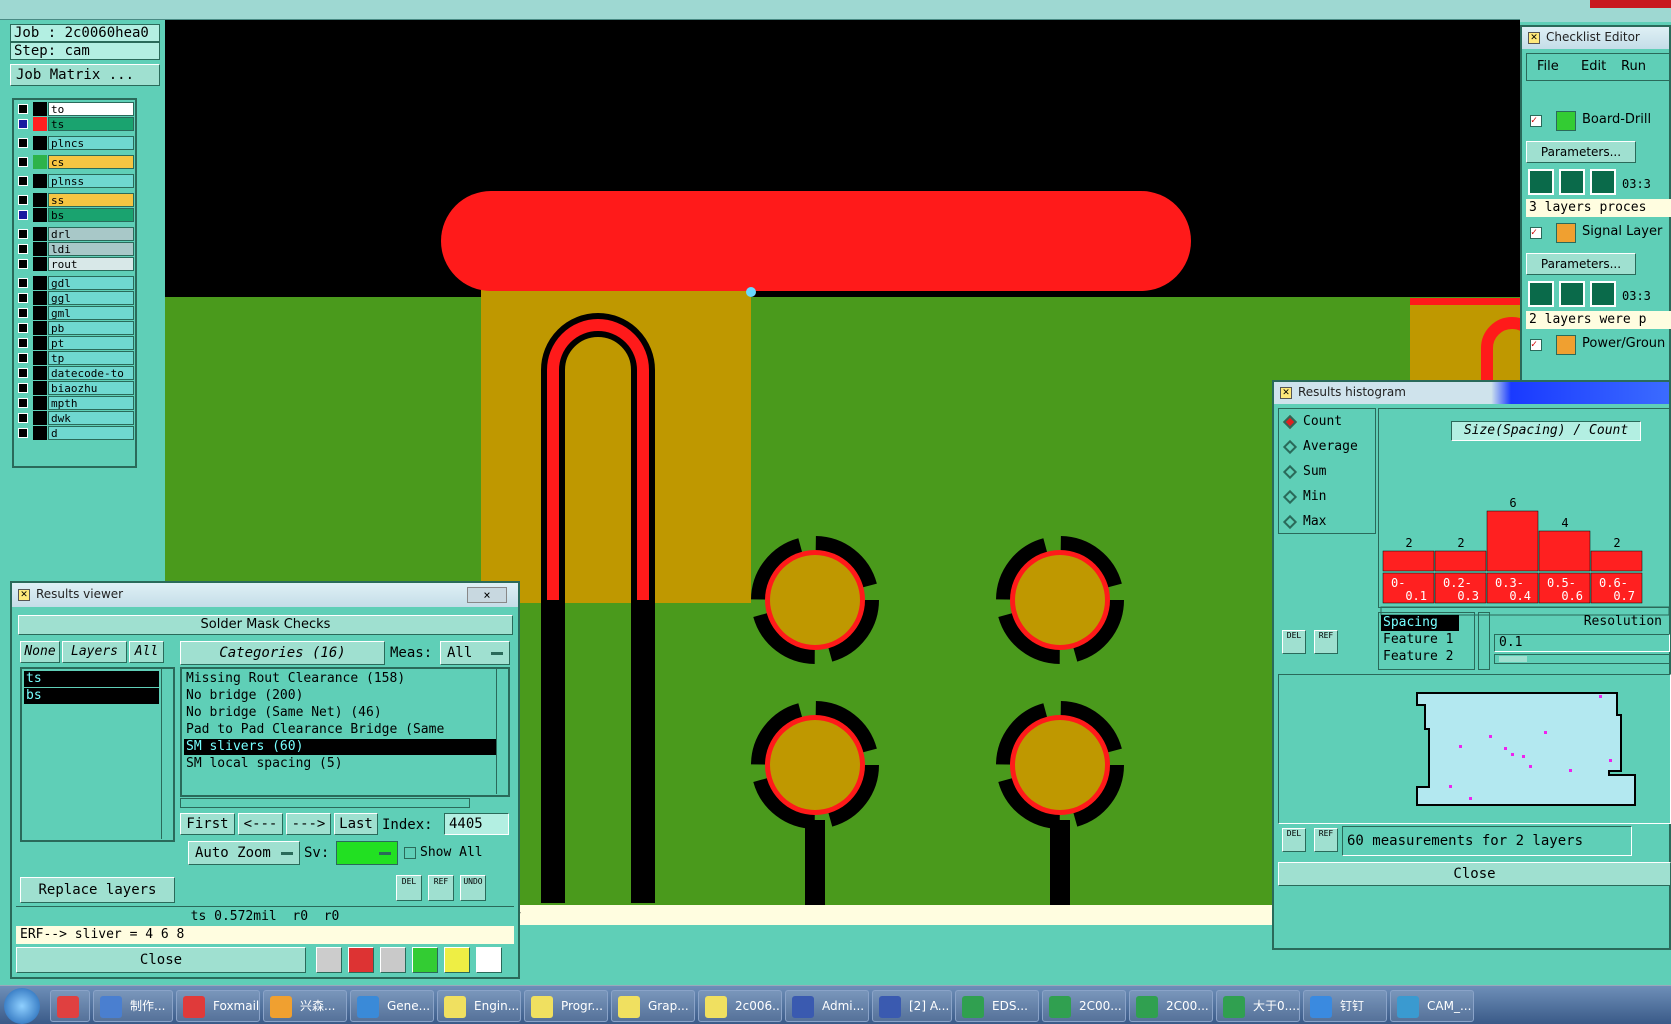 This screenshot has width=1671, height=1024. I want to click on hist-close-button: Close, so click(1474, 874).